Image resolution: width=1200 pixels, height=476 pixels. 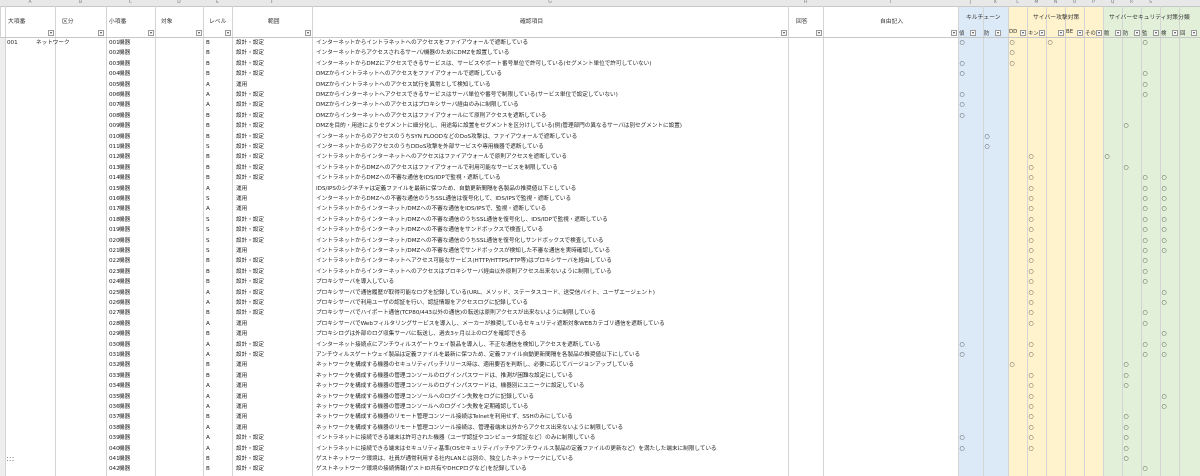 What do you see at coordinates (1074, 3) in the screenshot?
I see `column-letter: O` at bounding box center [1074, 3].